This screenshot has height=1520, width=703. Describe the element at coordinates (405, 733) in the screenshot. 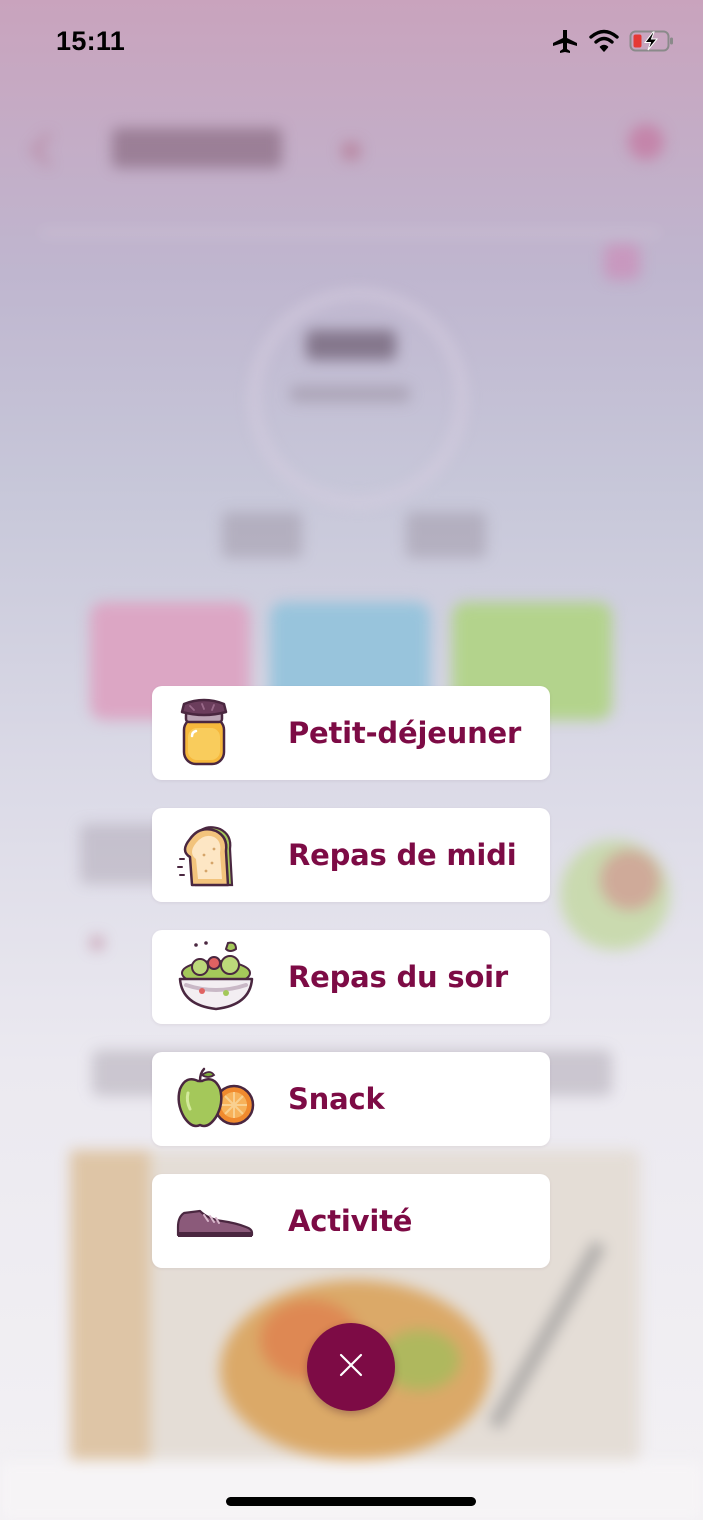

I see `menu-item-label: Petit-déjeuner` at that location.